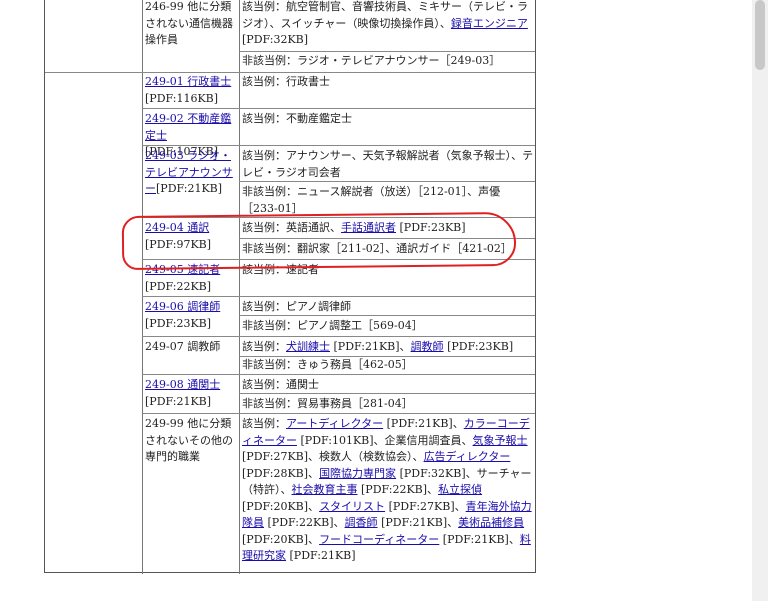 This screenshot has height=601, width=768. What do you see at coordinates (183, 346) in the screenshot?
I see `occupation-title-249-07: 249-07 調教師` at bounding box center [183, 346].